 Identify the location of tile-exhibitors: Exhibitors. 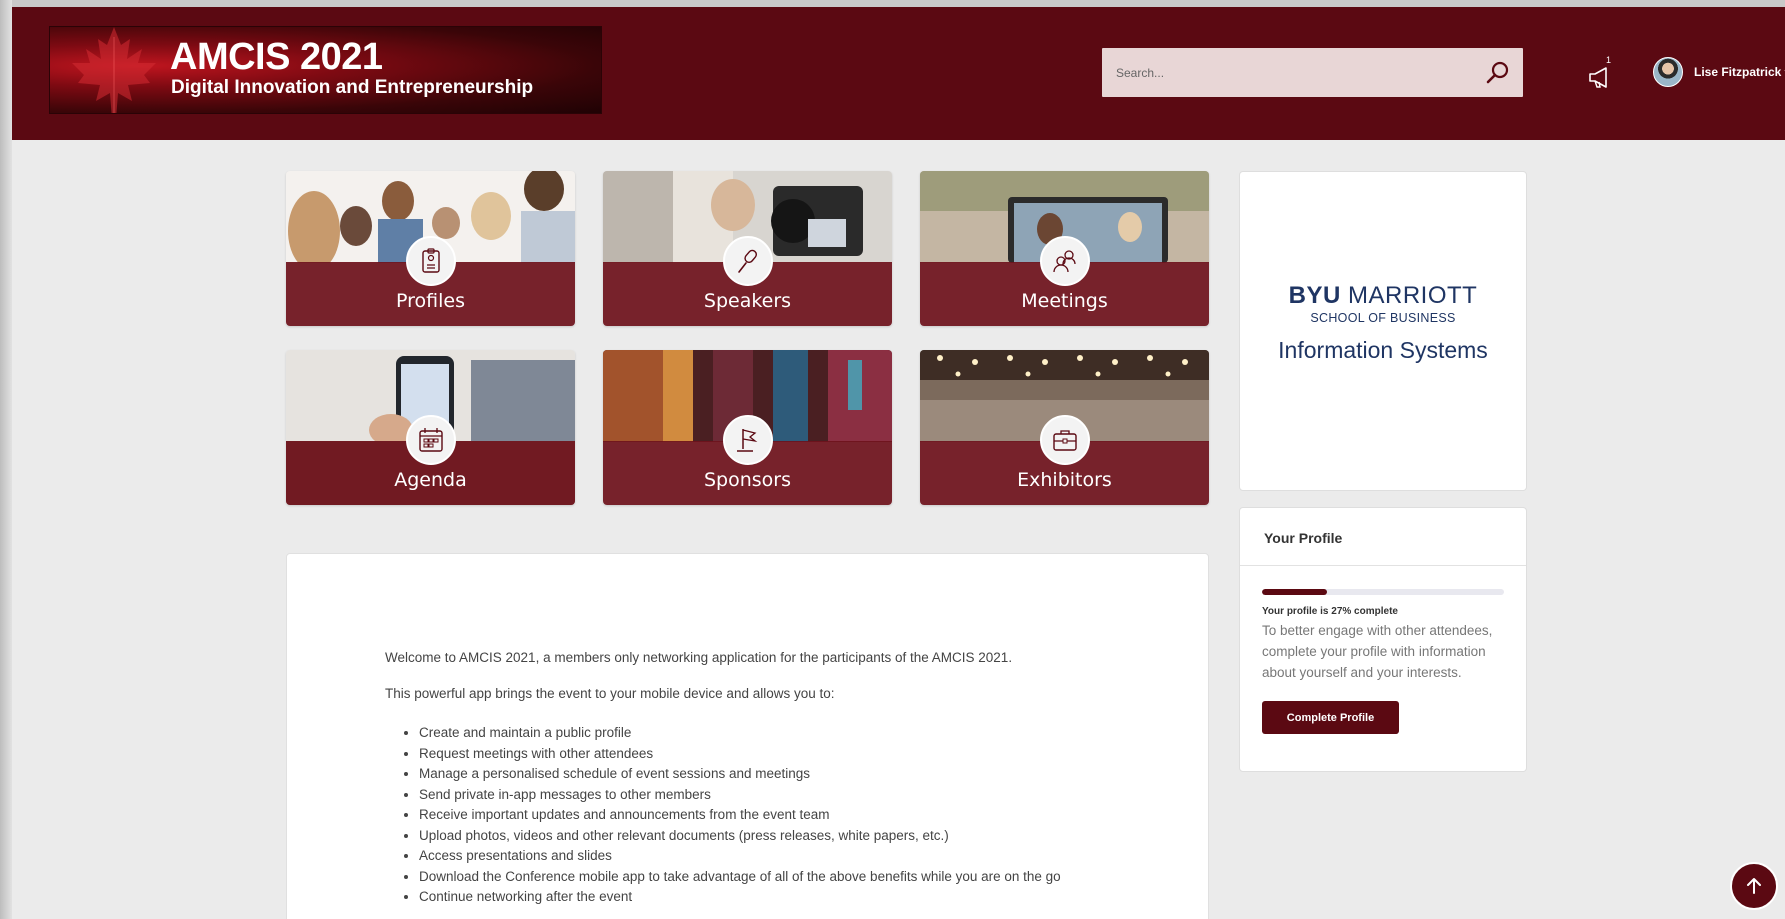
(1064, 427).